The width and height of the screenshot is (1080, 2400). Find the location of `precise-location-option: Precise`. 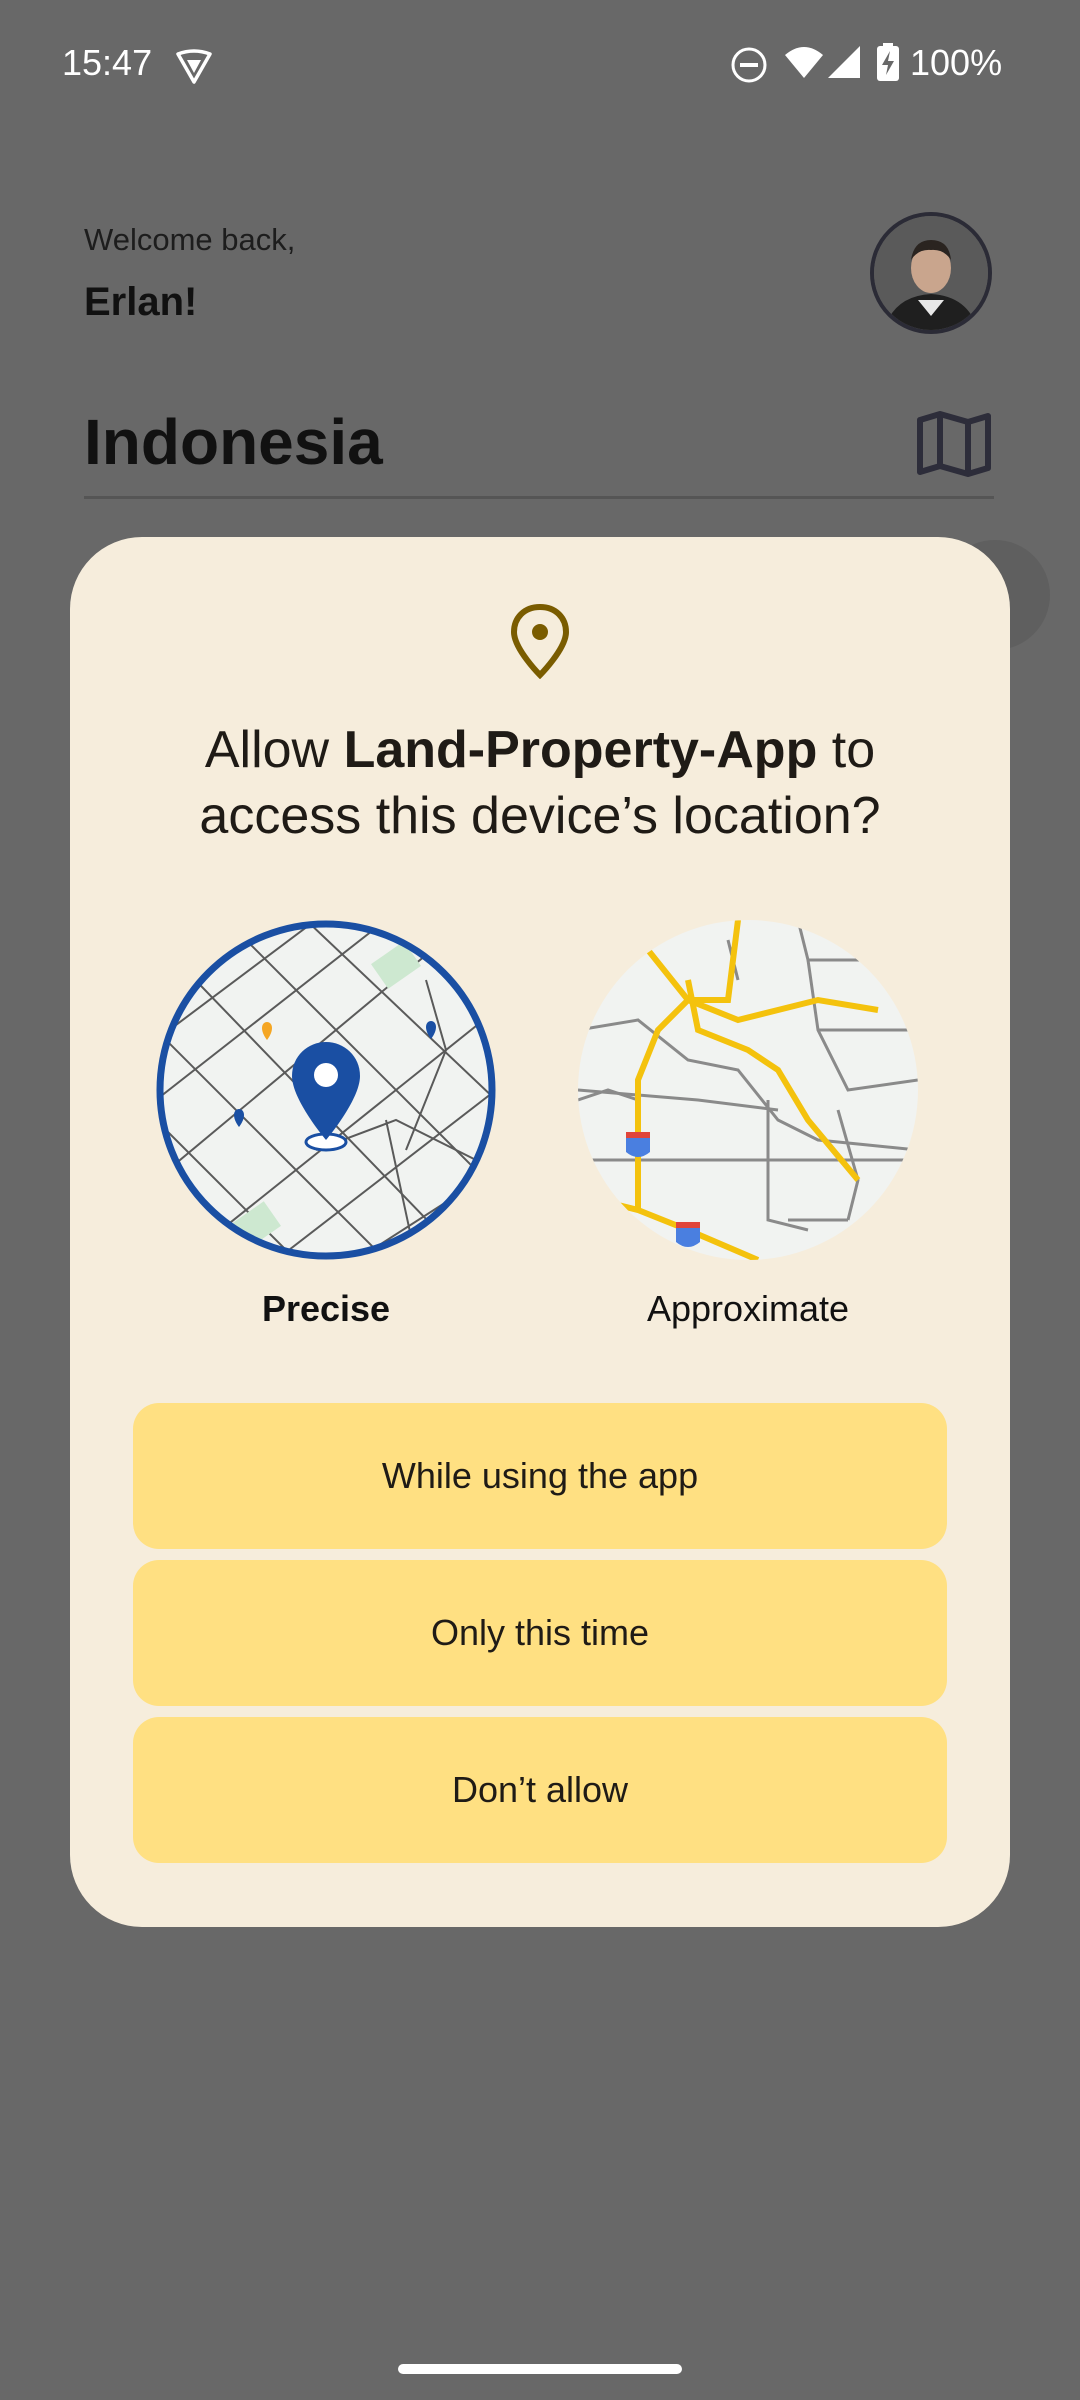

precise-location-option: Precise is located at coordinates (326, 1130).